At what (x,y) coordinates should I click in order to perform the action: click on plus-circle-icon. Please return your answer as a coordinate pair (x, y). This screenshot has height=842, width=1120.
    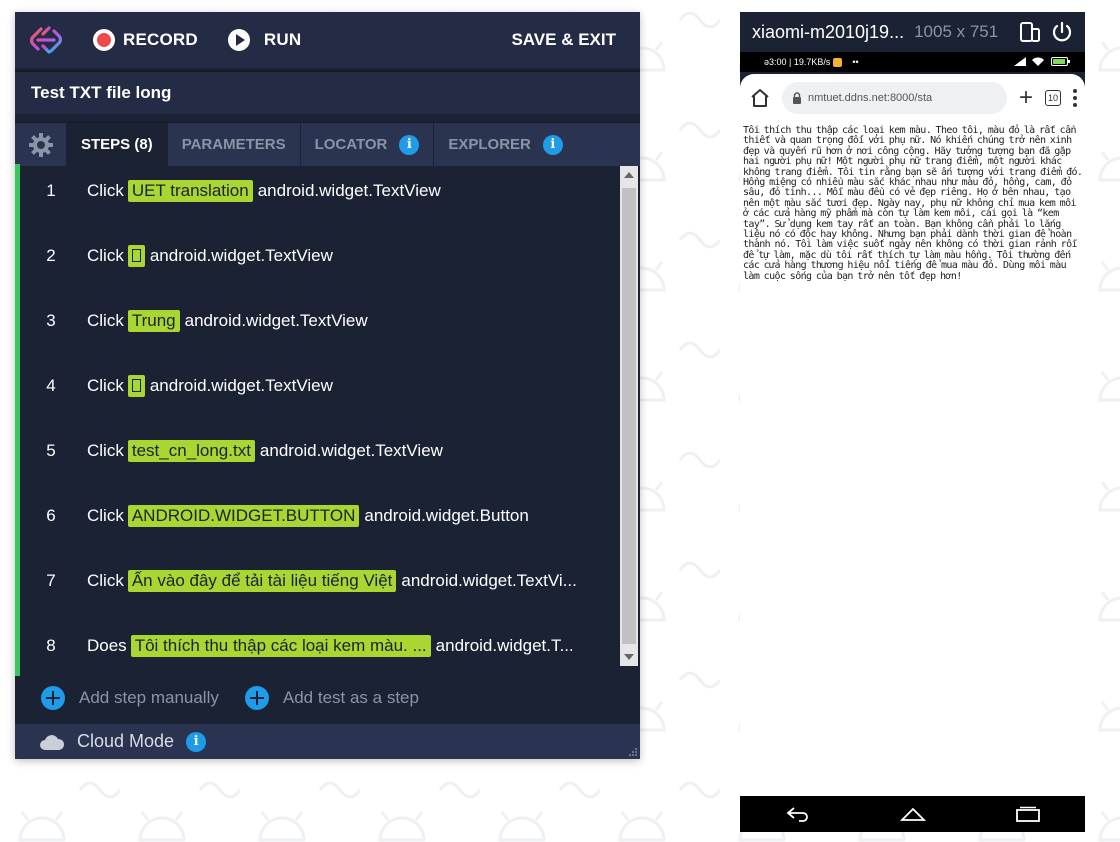
    Looking at the image, I should click on (53, 698).